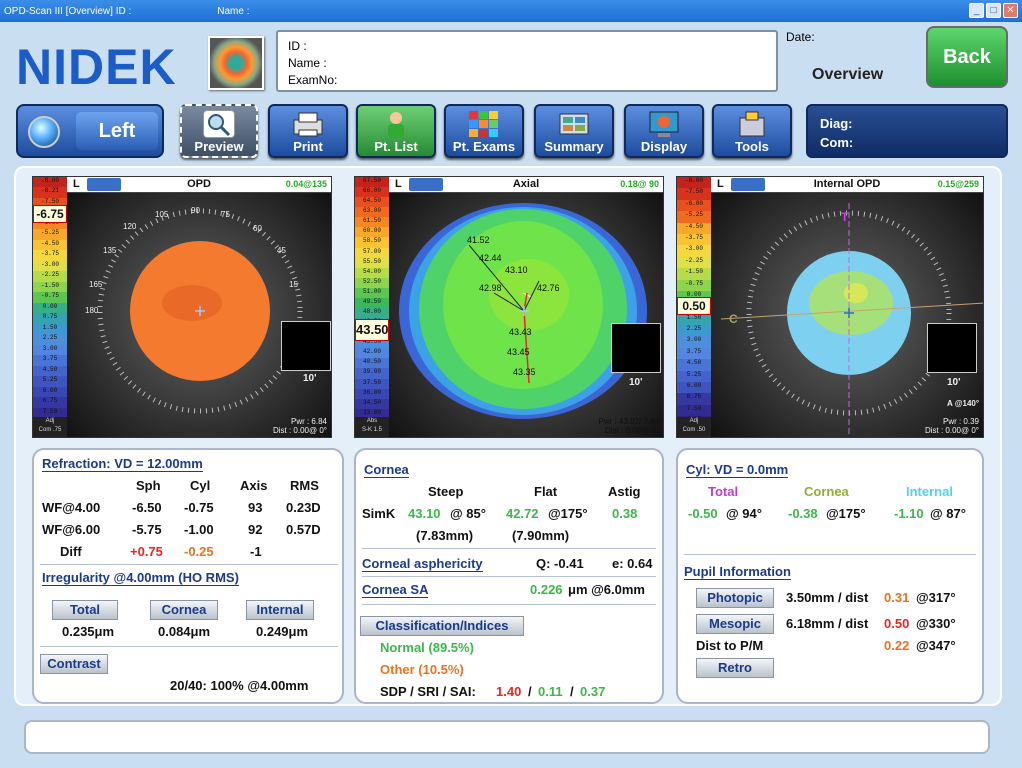 The width and height of the screenshot is (1022, 768). What do you see at coordinates (396, 146) in the screenshot?
I see `pt-list-label: Pt. List` at bounding box center [396, 146].